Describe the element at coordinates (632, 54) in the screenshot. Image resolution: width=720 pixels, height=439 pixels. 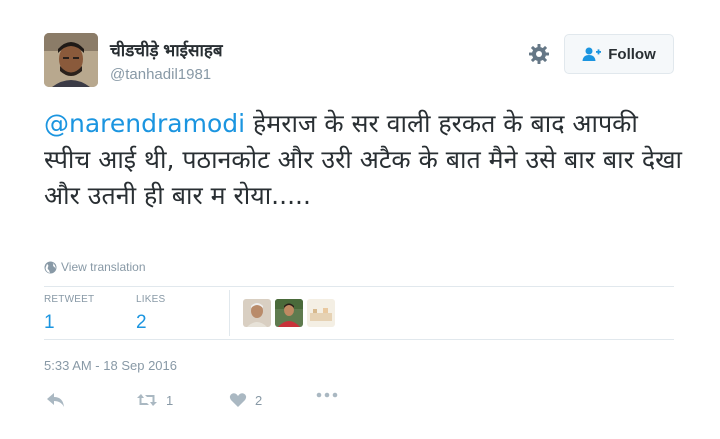
I see `follow-button-label: Follow` at that location.